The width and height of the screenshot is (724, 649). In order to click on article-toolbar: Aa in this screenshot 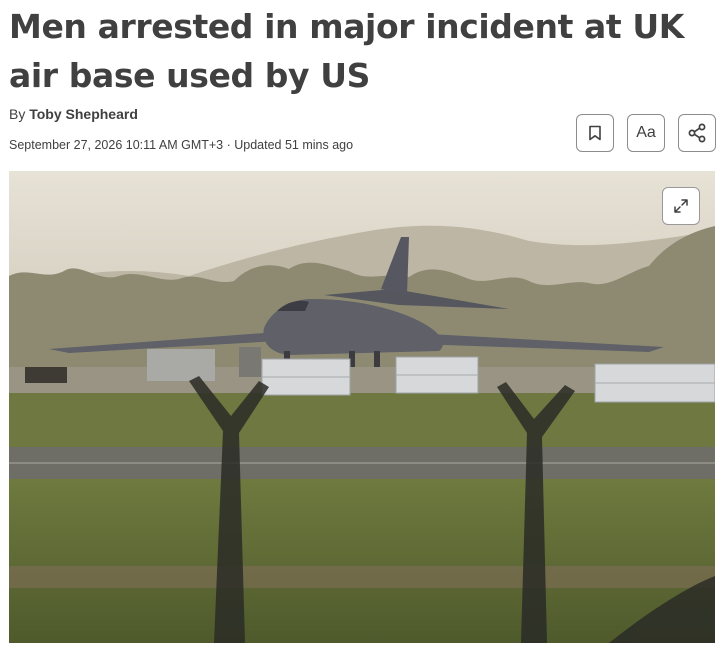, I will do `click(646, 133)`.